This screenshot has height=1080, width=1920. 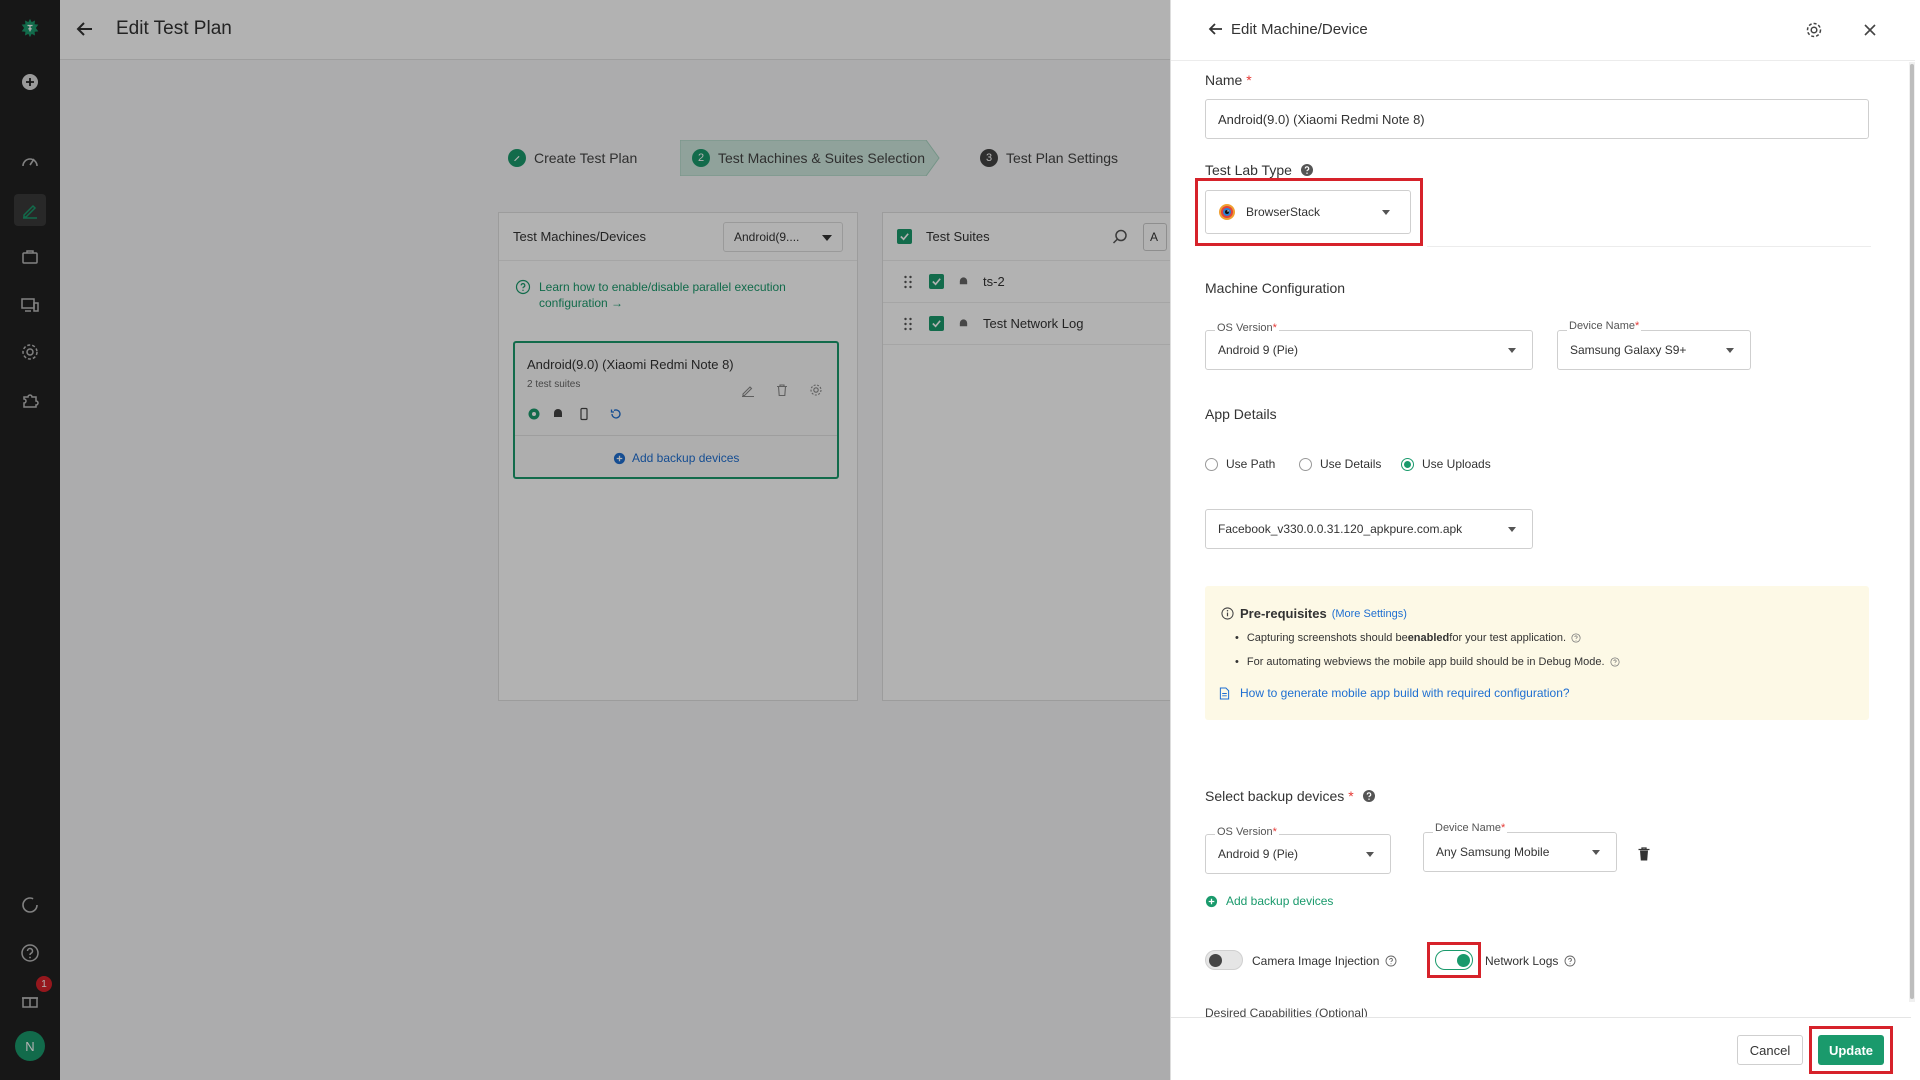 I want to click on os-version-value: Android 9 (Pie), so click(x=1258, y=350).